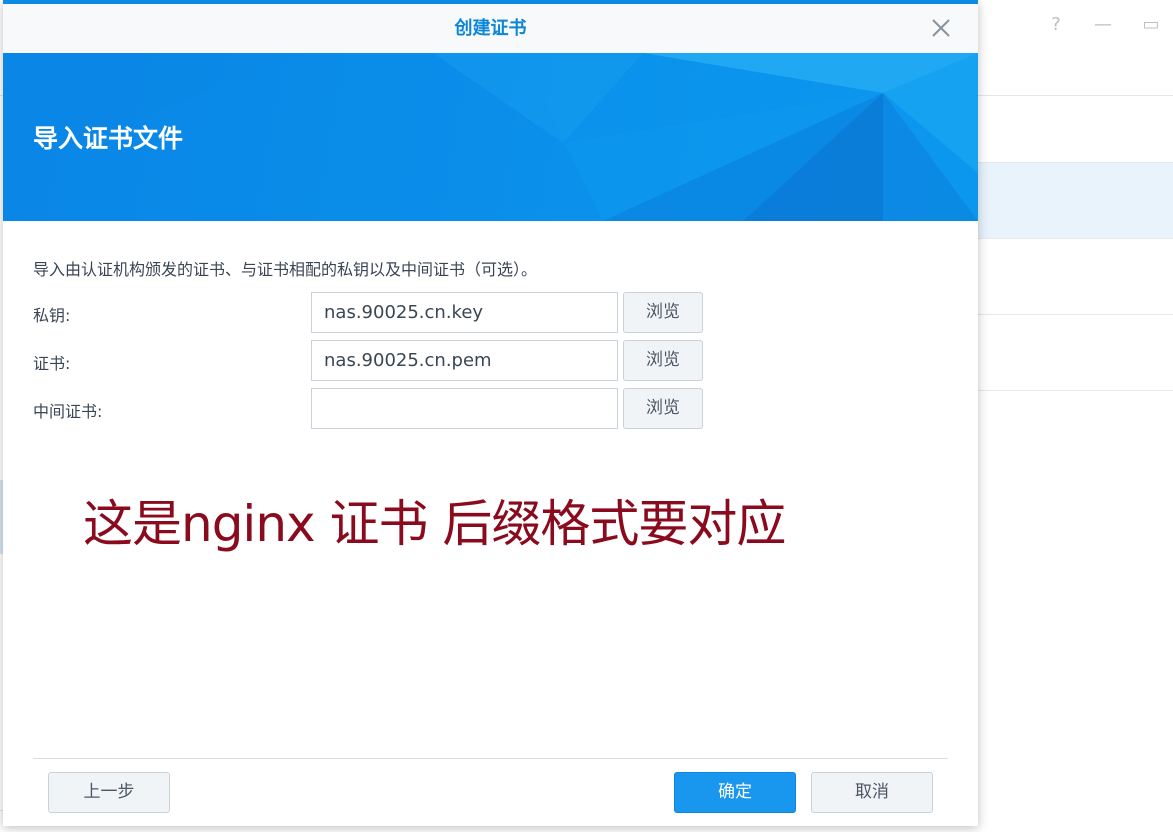  I want to click on previous-step-button: 上一步, so click(109, 792).